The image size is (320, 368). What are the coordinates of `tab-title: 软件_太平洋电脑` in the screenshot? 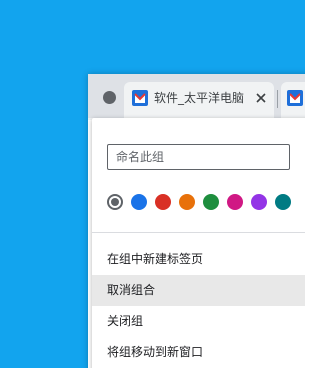 It's located at (199, 98).